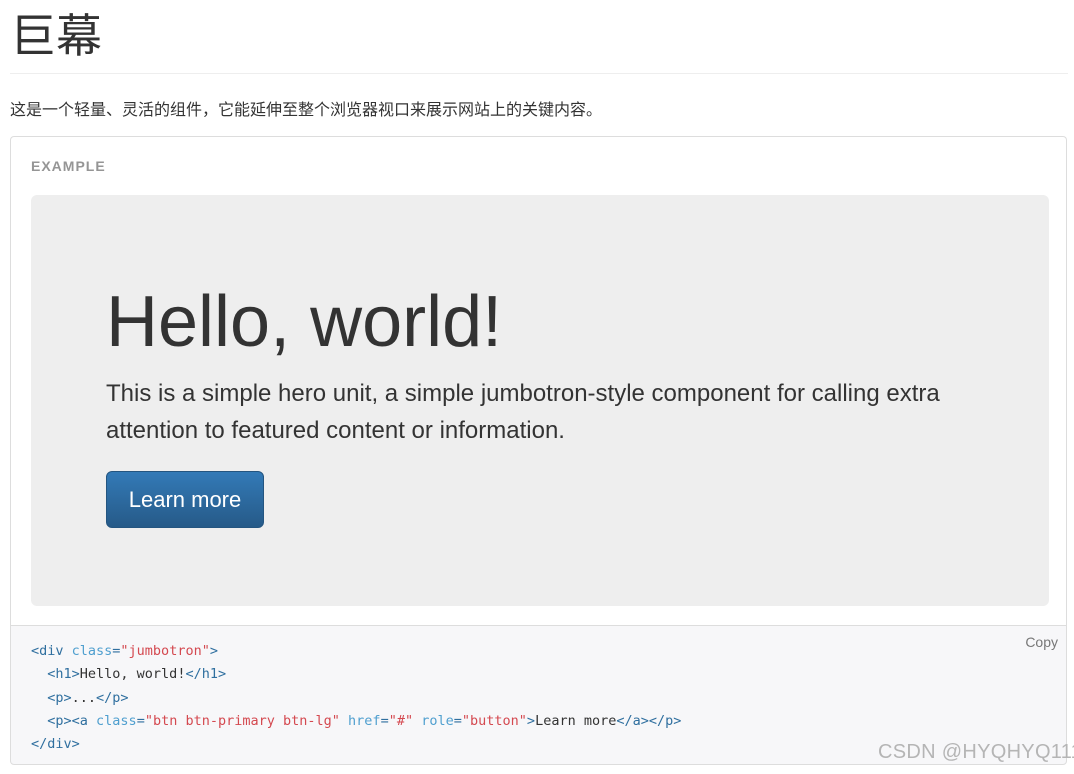 The height and width of the screenshot is (774, 1074). I want to click on code-token: </a></p>, so click(649, 720).